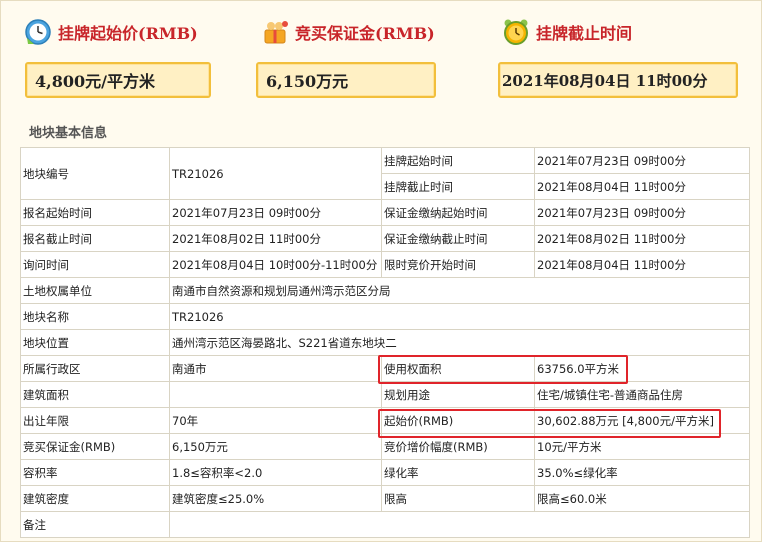  What do you see at coordinates (118, 80) in the screenshot?
I see `start-price-value: 4,800元/平方米` at bounding box center [118, 80].